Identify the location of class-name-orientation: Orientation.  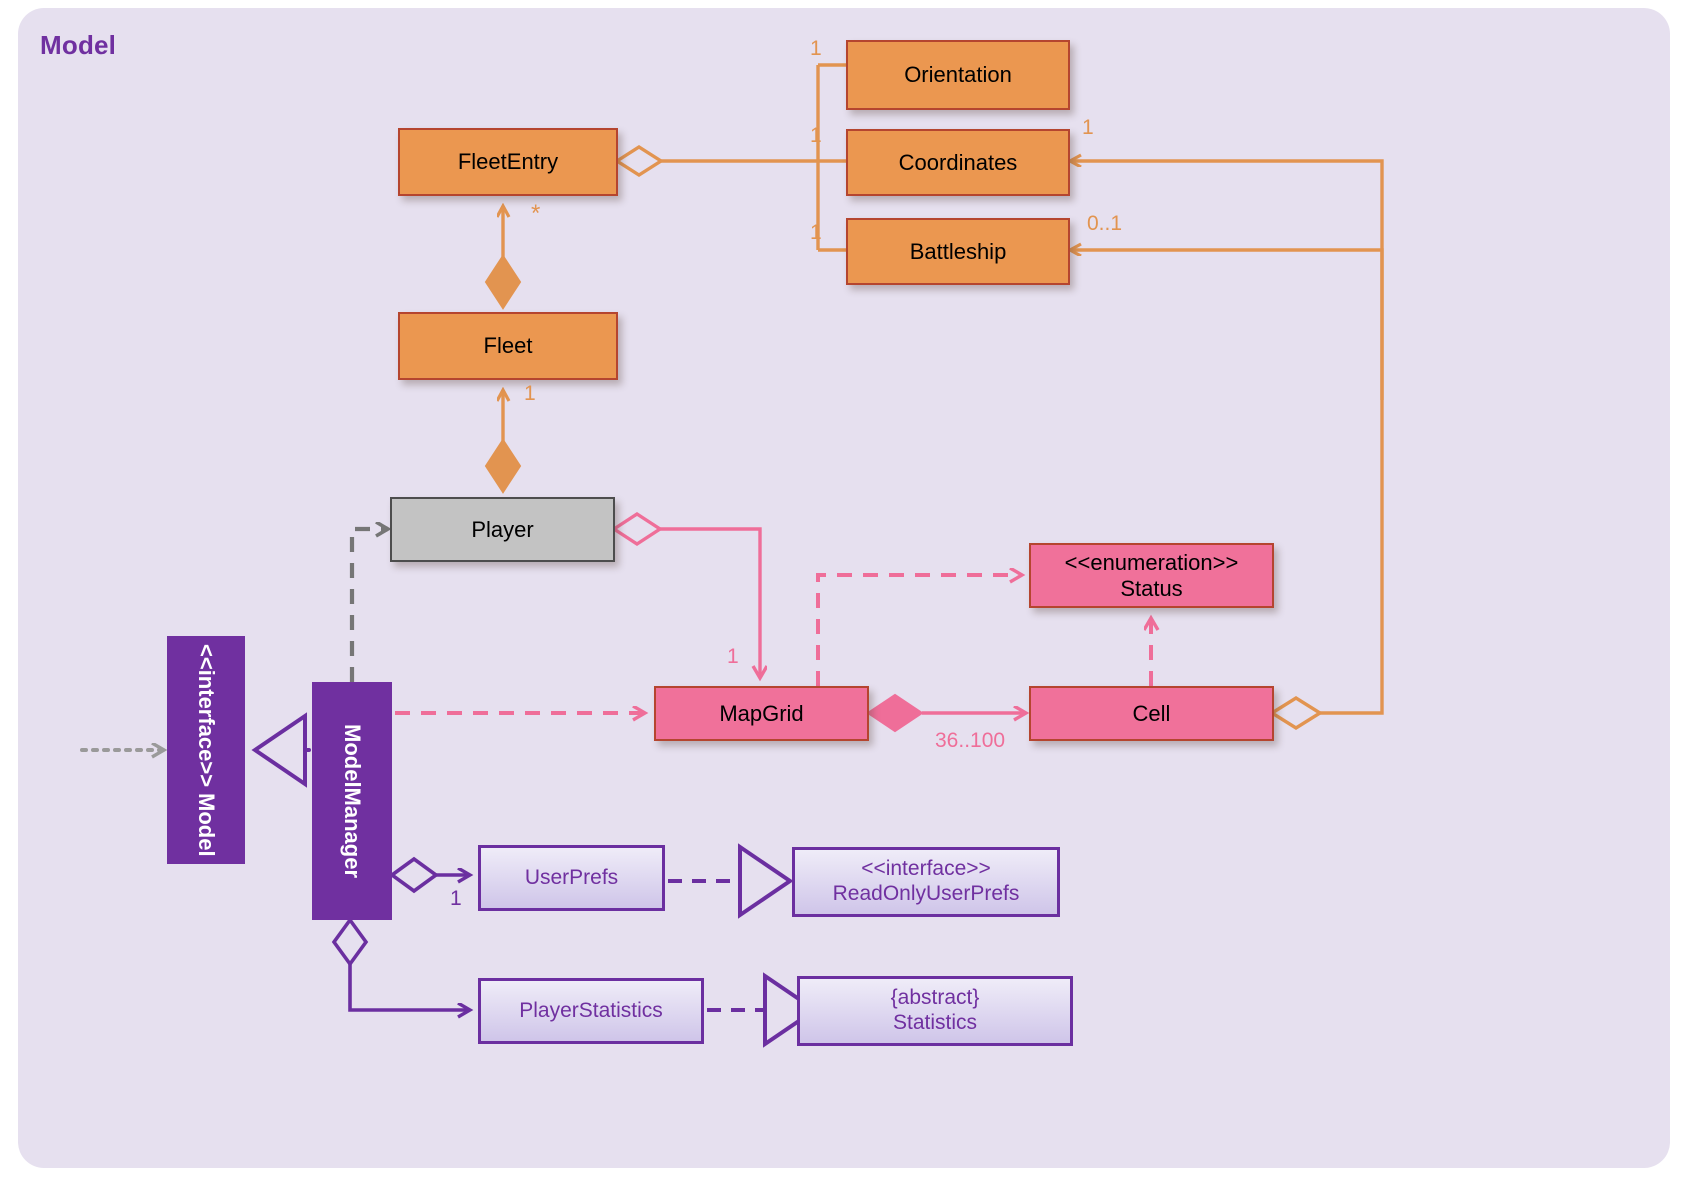
(958, 75).